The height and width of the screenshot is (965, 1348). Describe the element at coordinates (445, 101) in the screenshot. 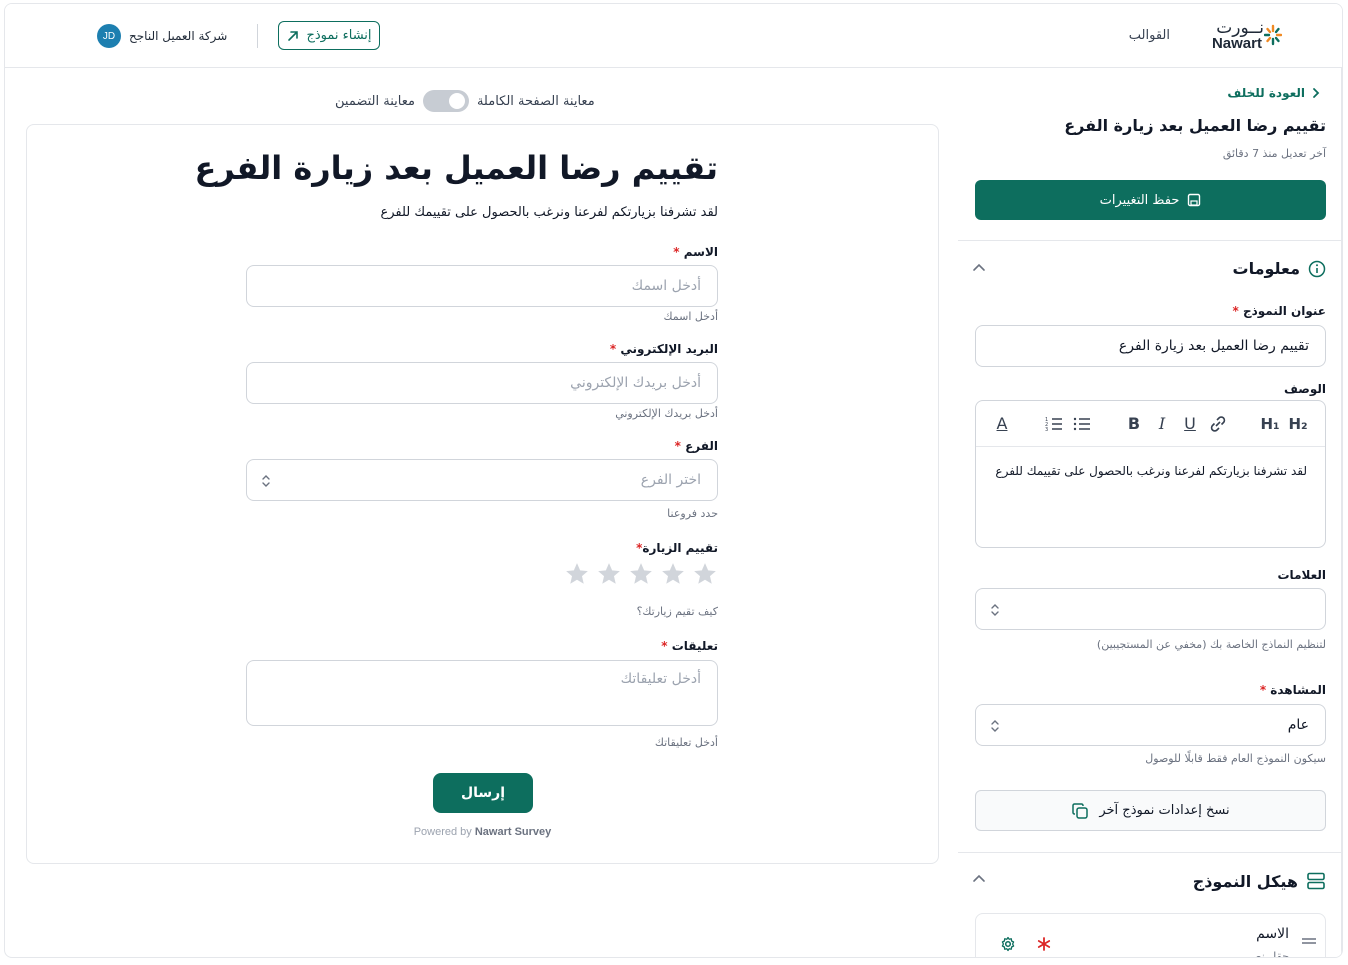

I see `preview-mode-toggle` at that location.